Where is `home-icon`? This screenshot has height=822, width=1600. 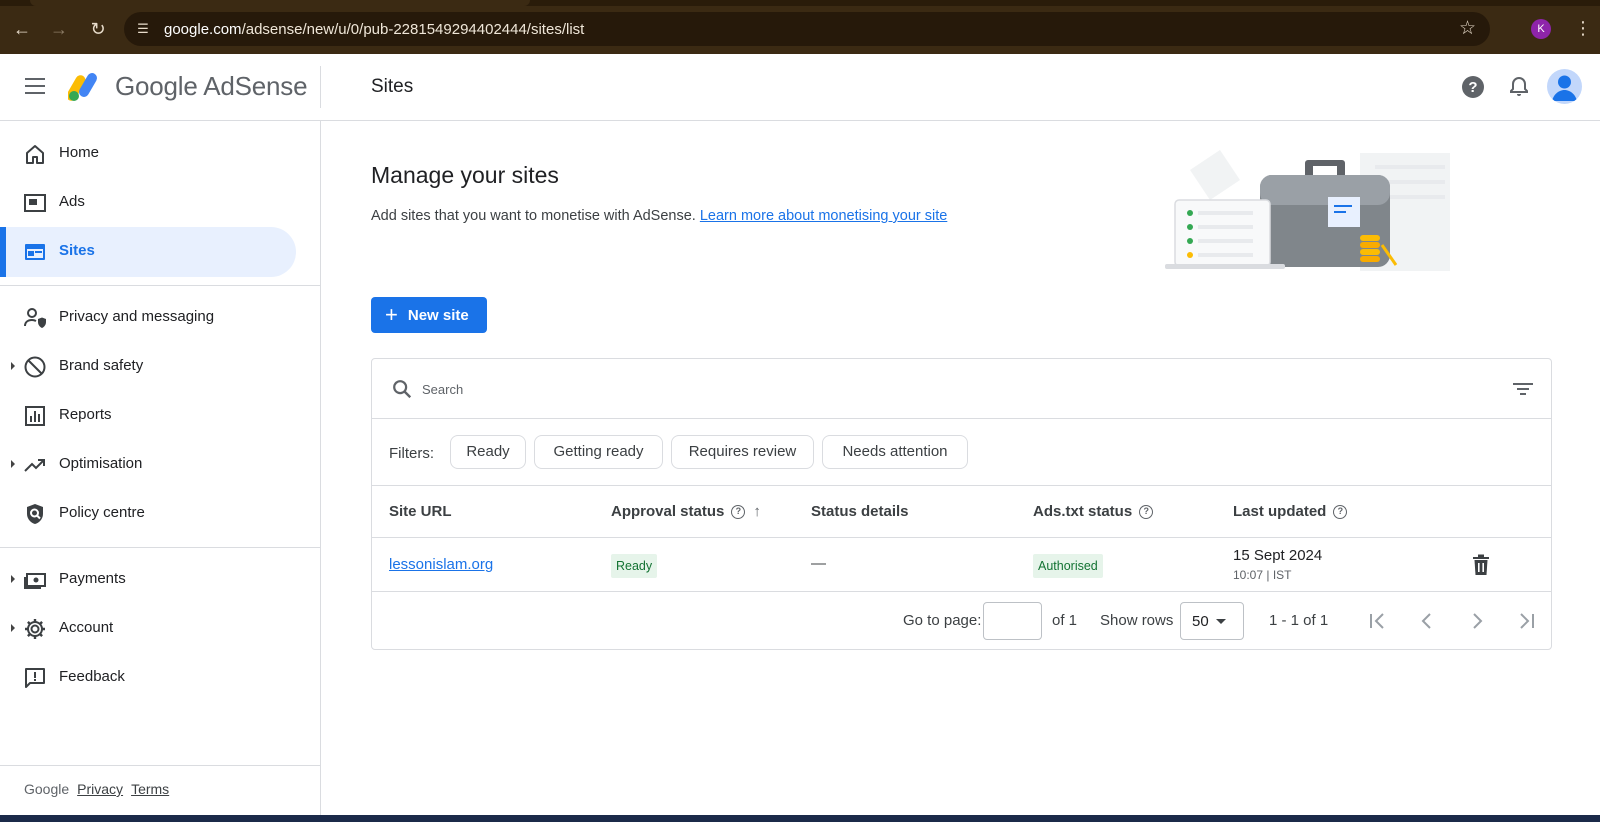 home-icon is located at coordinates (35, 154).